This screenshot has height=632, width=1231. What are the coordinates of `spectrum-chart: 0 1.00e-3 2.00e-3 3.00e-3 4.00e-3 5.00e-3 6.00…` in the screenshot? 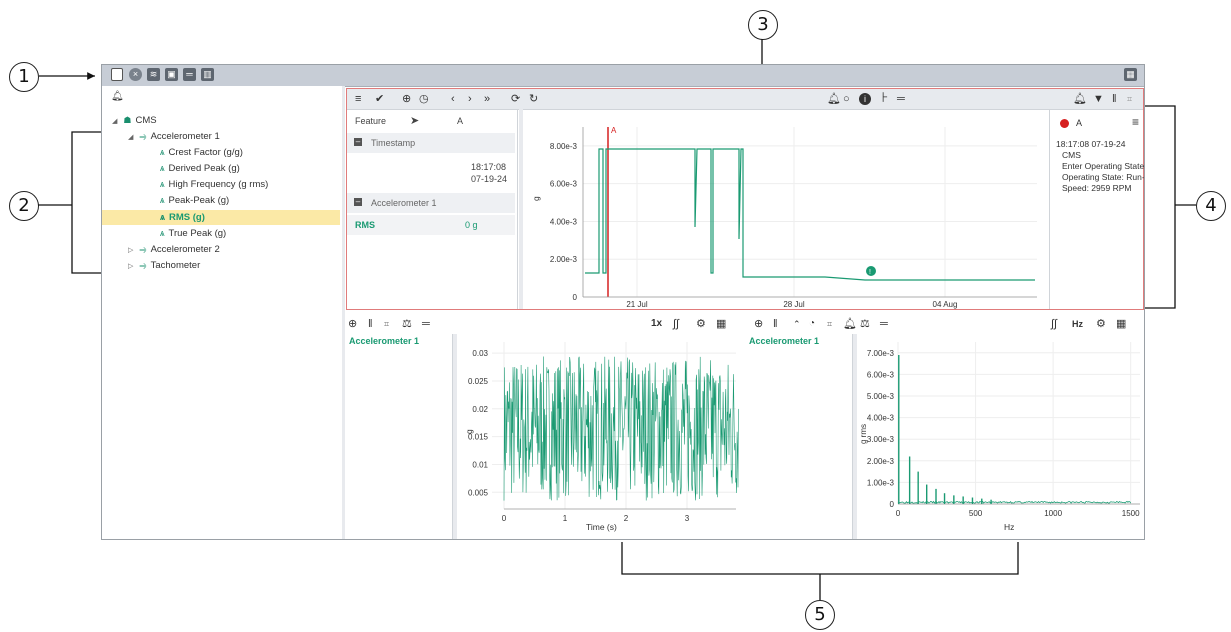 It's located at (1000, 436).